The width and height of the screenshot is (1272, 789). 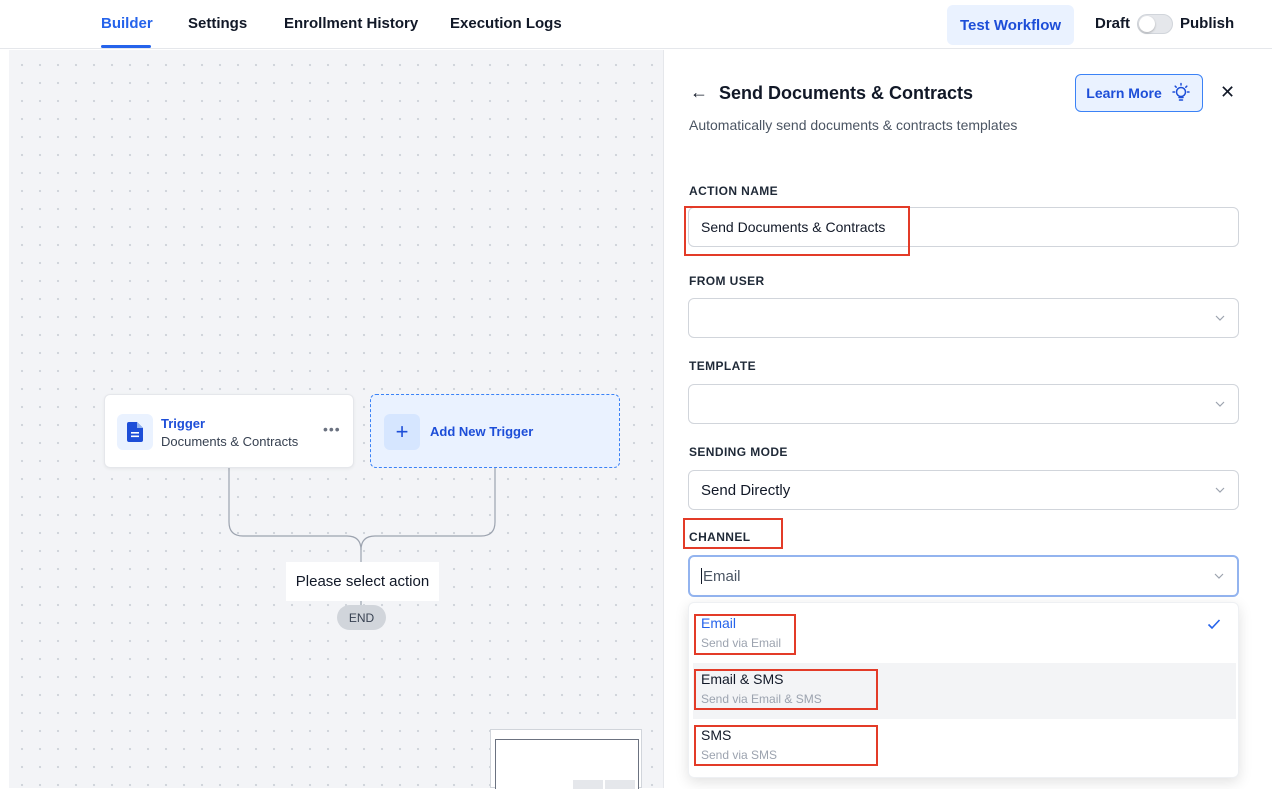 I want to click on template-select, so click(x=963, y=404).